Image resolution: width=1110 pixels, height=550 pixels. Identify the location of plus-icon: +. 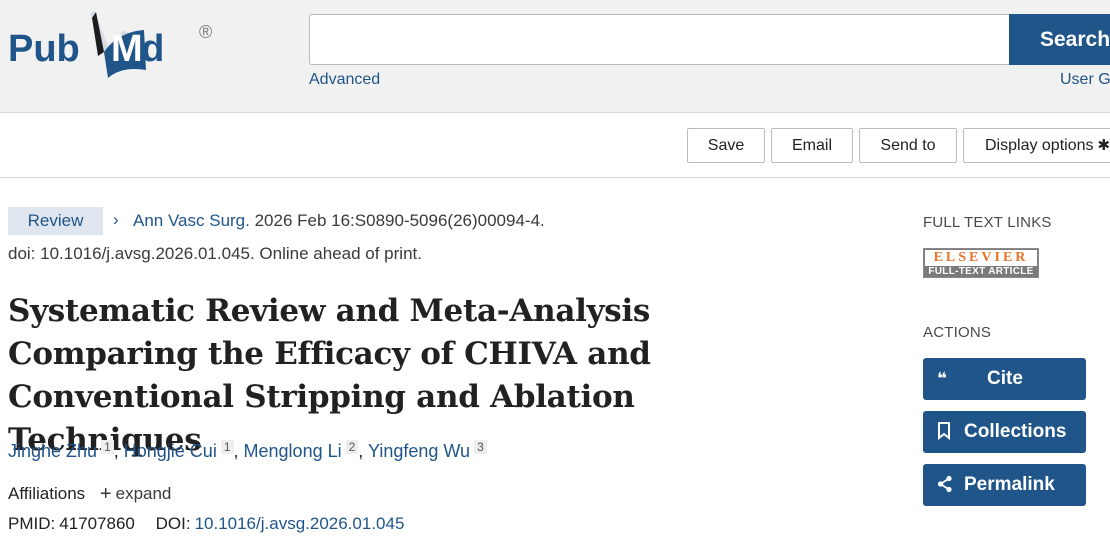
(105, 494).